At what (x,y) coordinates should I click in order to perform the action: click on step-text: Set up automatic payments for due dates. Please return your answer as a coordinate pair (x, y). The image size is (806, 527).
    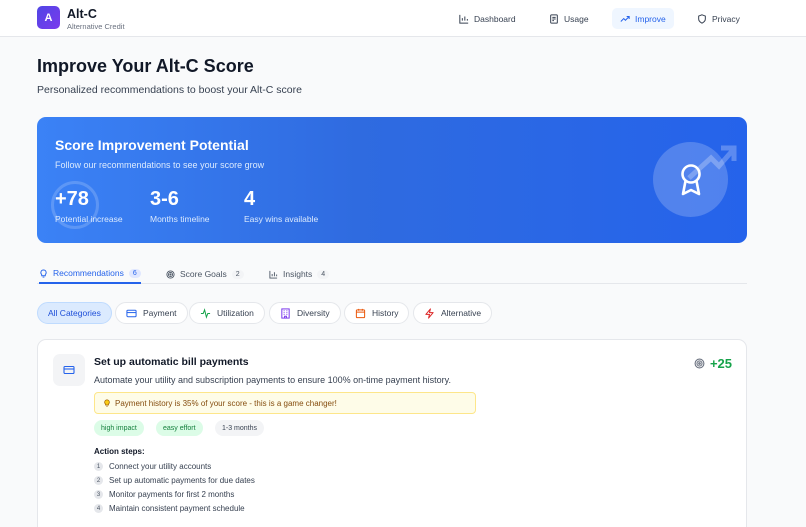
    Looking at the image, I should click on (182, 480).